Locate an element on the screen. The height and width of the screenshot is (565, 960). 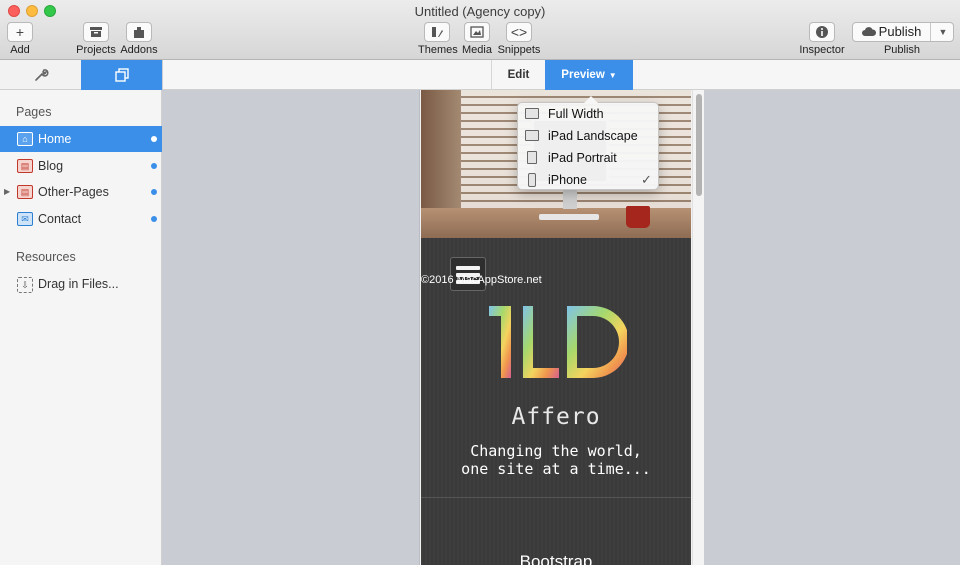
disclosure-triangle-icon: ▶ is located at coordinates (7, 192).